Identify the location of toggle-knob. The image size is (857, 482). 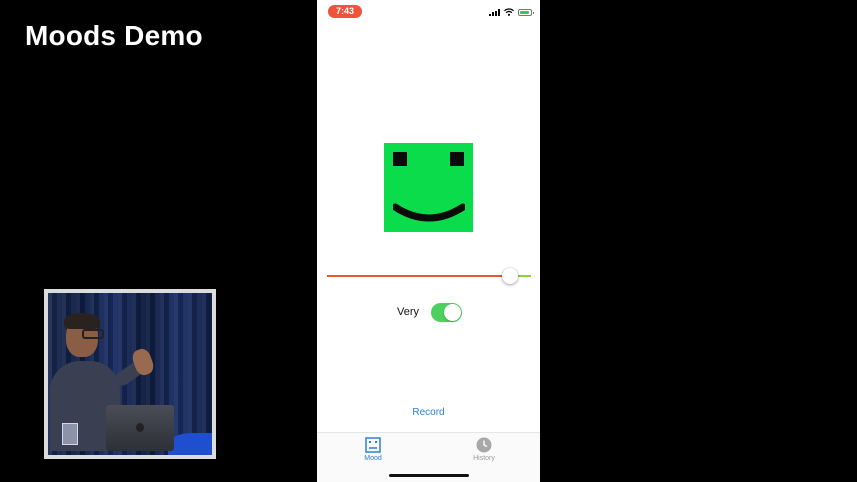
(453, 312).